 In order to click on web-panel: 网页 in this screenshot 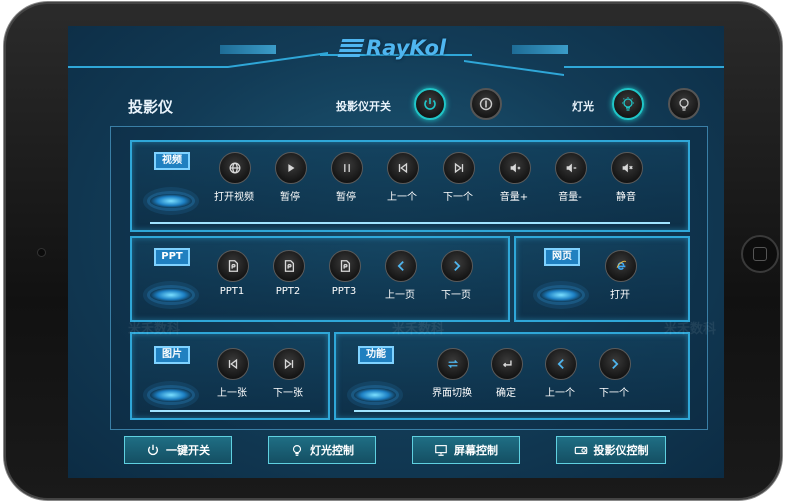, I will do `click(602, 279)`.